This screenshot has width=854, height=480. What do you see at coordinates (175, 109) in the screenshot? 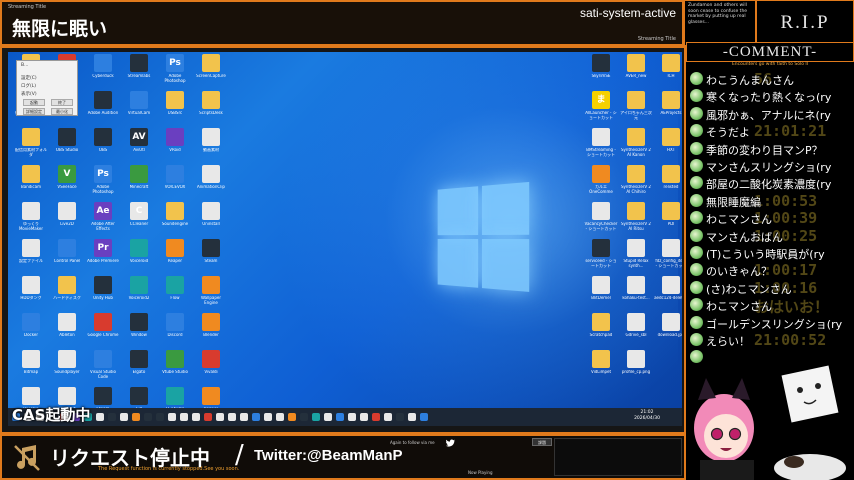
I see `desktop-icon: USBSrc` at bounding box center [175, 109].